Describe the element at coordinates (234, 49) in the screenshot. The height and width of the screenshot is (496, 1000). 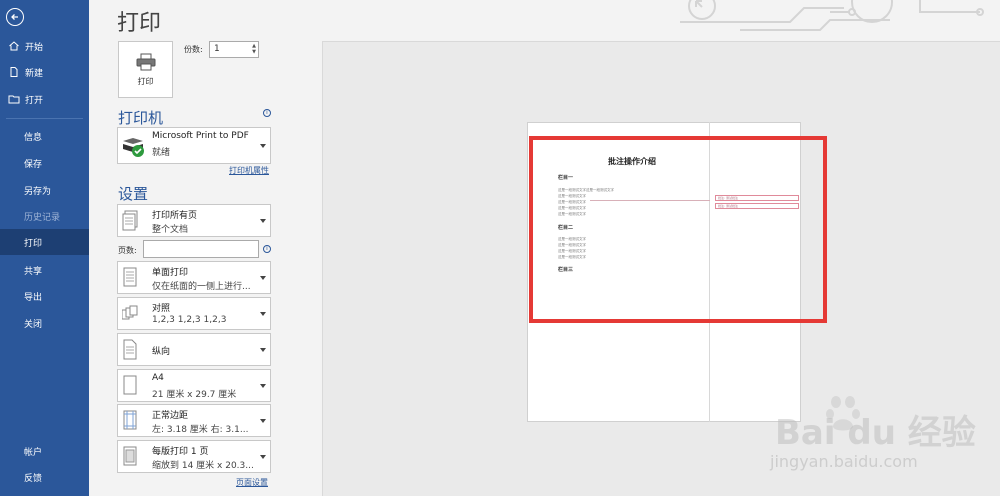
I see `copies-input: 1 ▲ ▼` at that location.